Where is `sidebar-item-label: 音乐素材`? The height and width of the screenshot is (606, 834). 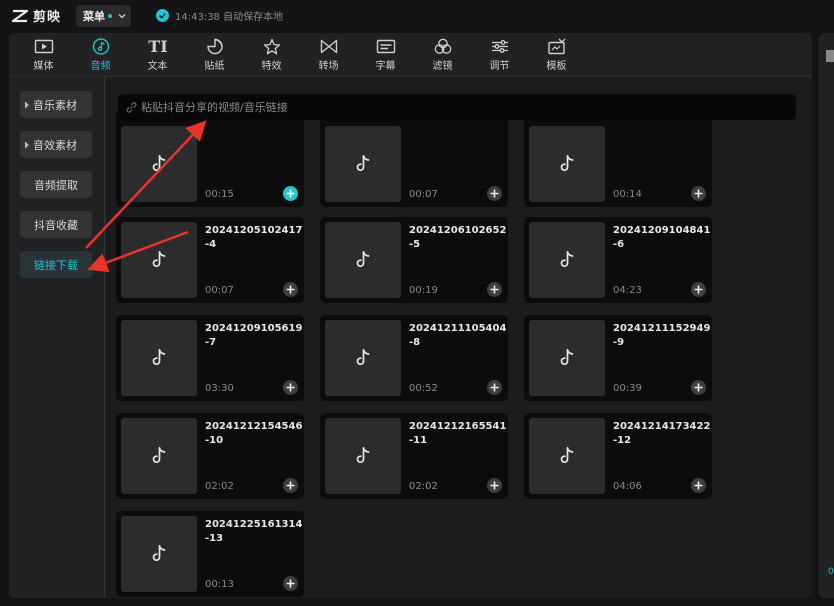
sidebar-item-label: 音乐素材 is located at coordinates (55, 105).